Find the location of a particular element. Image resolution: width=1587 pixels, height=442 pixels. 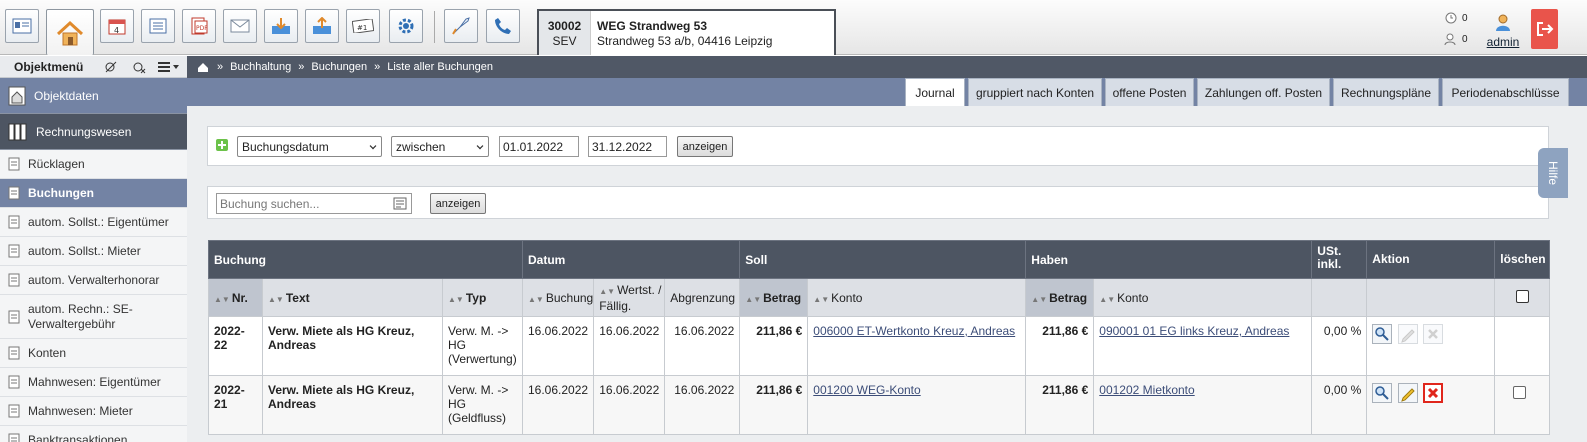

contact-card-button is located at coordinates (22, 26).